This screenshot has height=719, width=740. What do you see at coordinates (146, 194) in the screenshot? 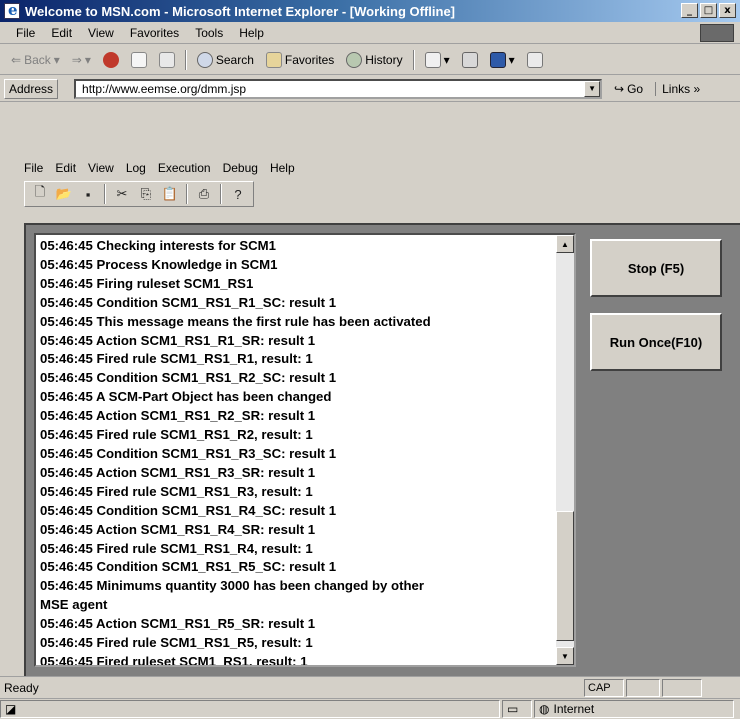
I see `copy-icon: ⎘` at bounding box center [146, 194].